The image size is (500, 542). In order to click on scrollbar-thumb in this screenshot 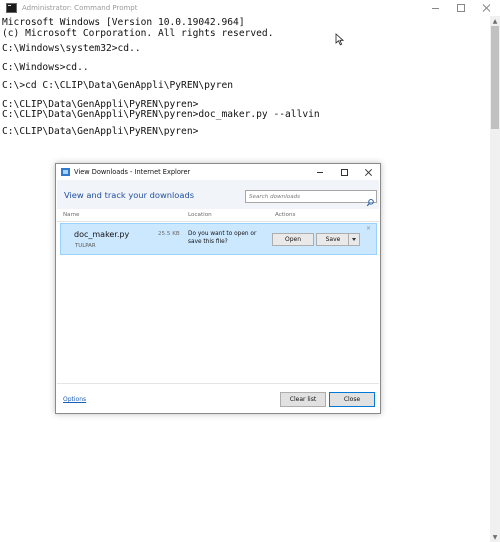, I will do `click(495, 77)`.